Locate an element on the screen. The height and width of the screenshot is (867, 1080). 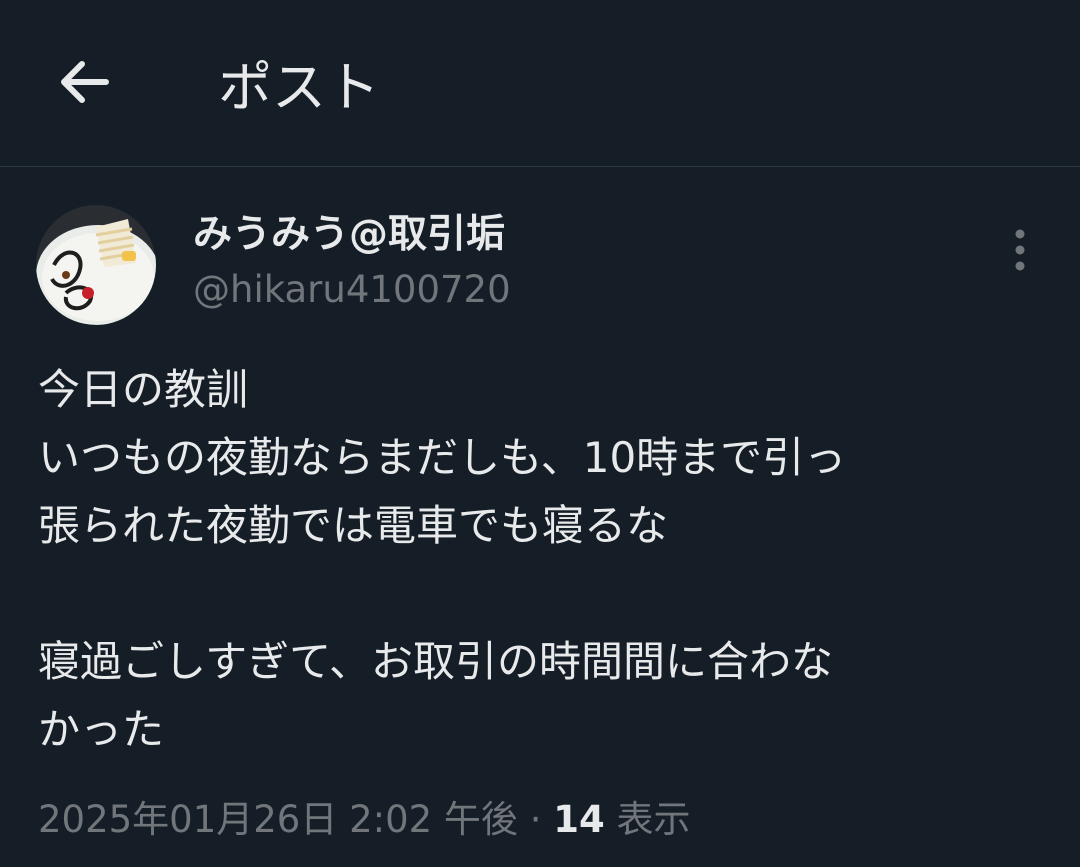
post-text-line: 寝過ごしすぎて、お取引の時間間に合わな is located at coordinates (436, 661).